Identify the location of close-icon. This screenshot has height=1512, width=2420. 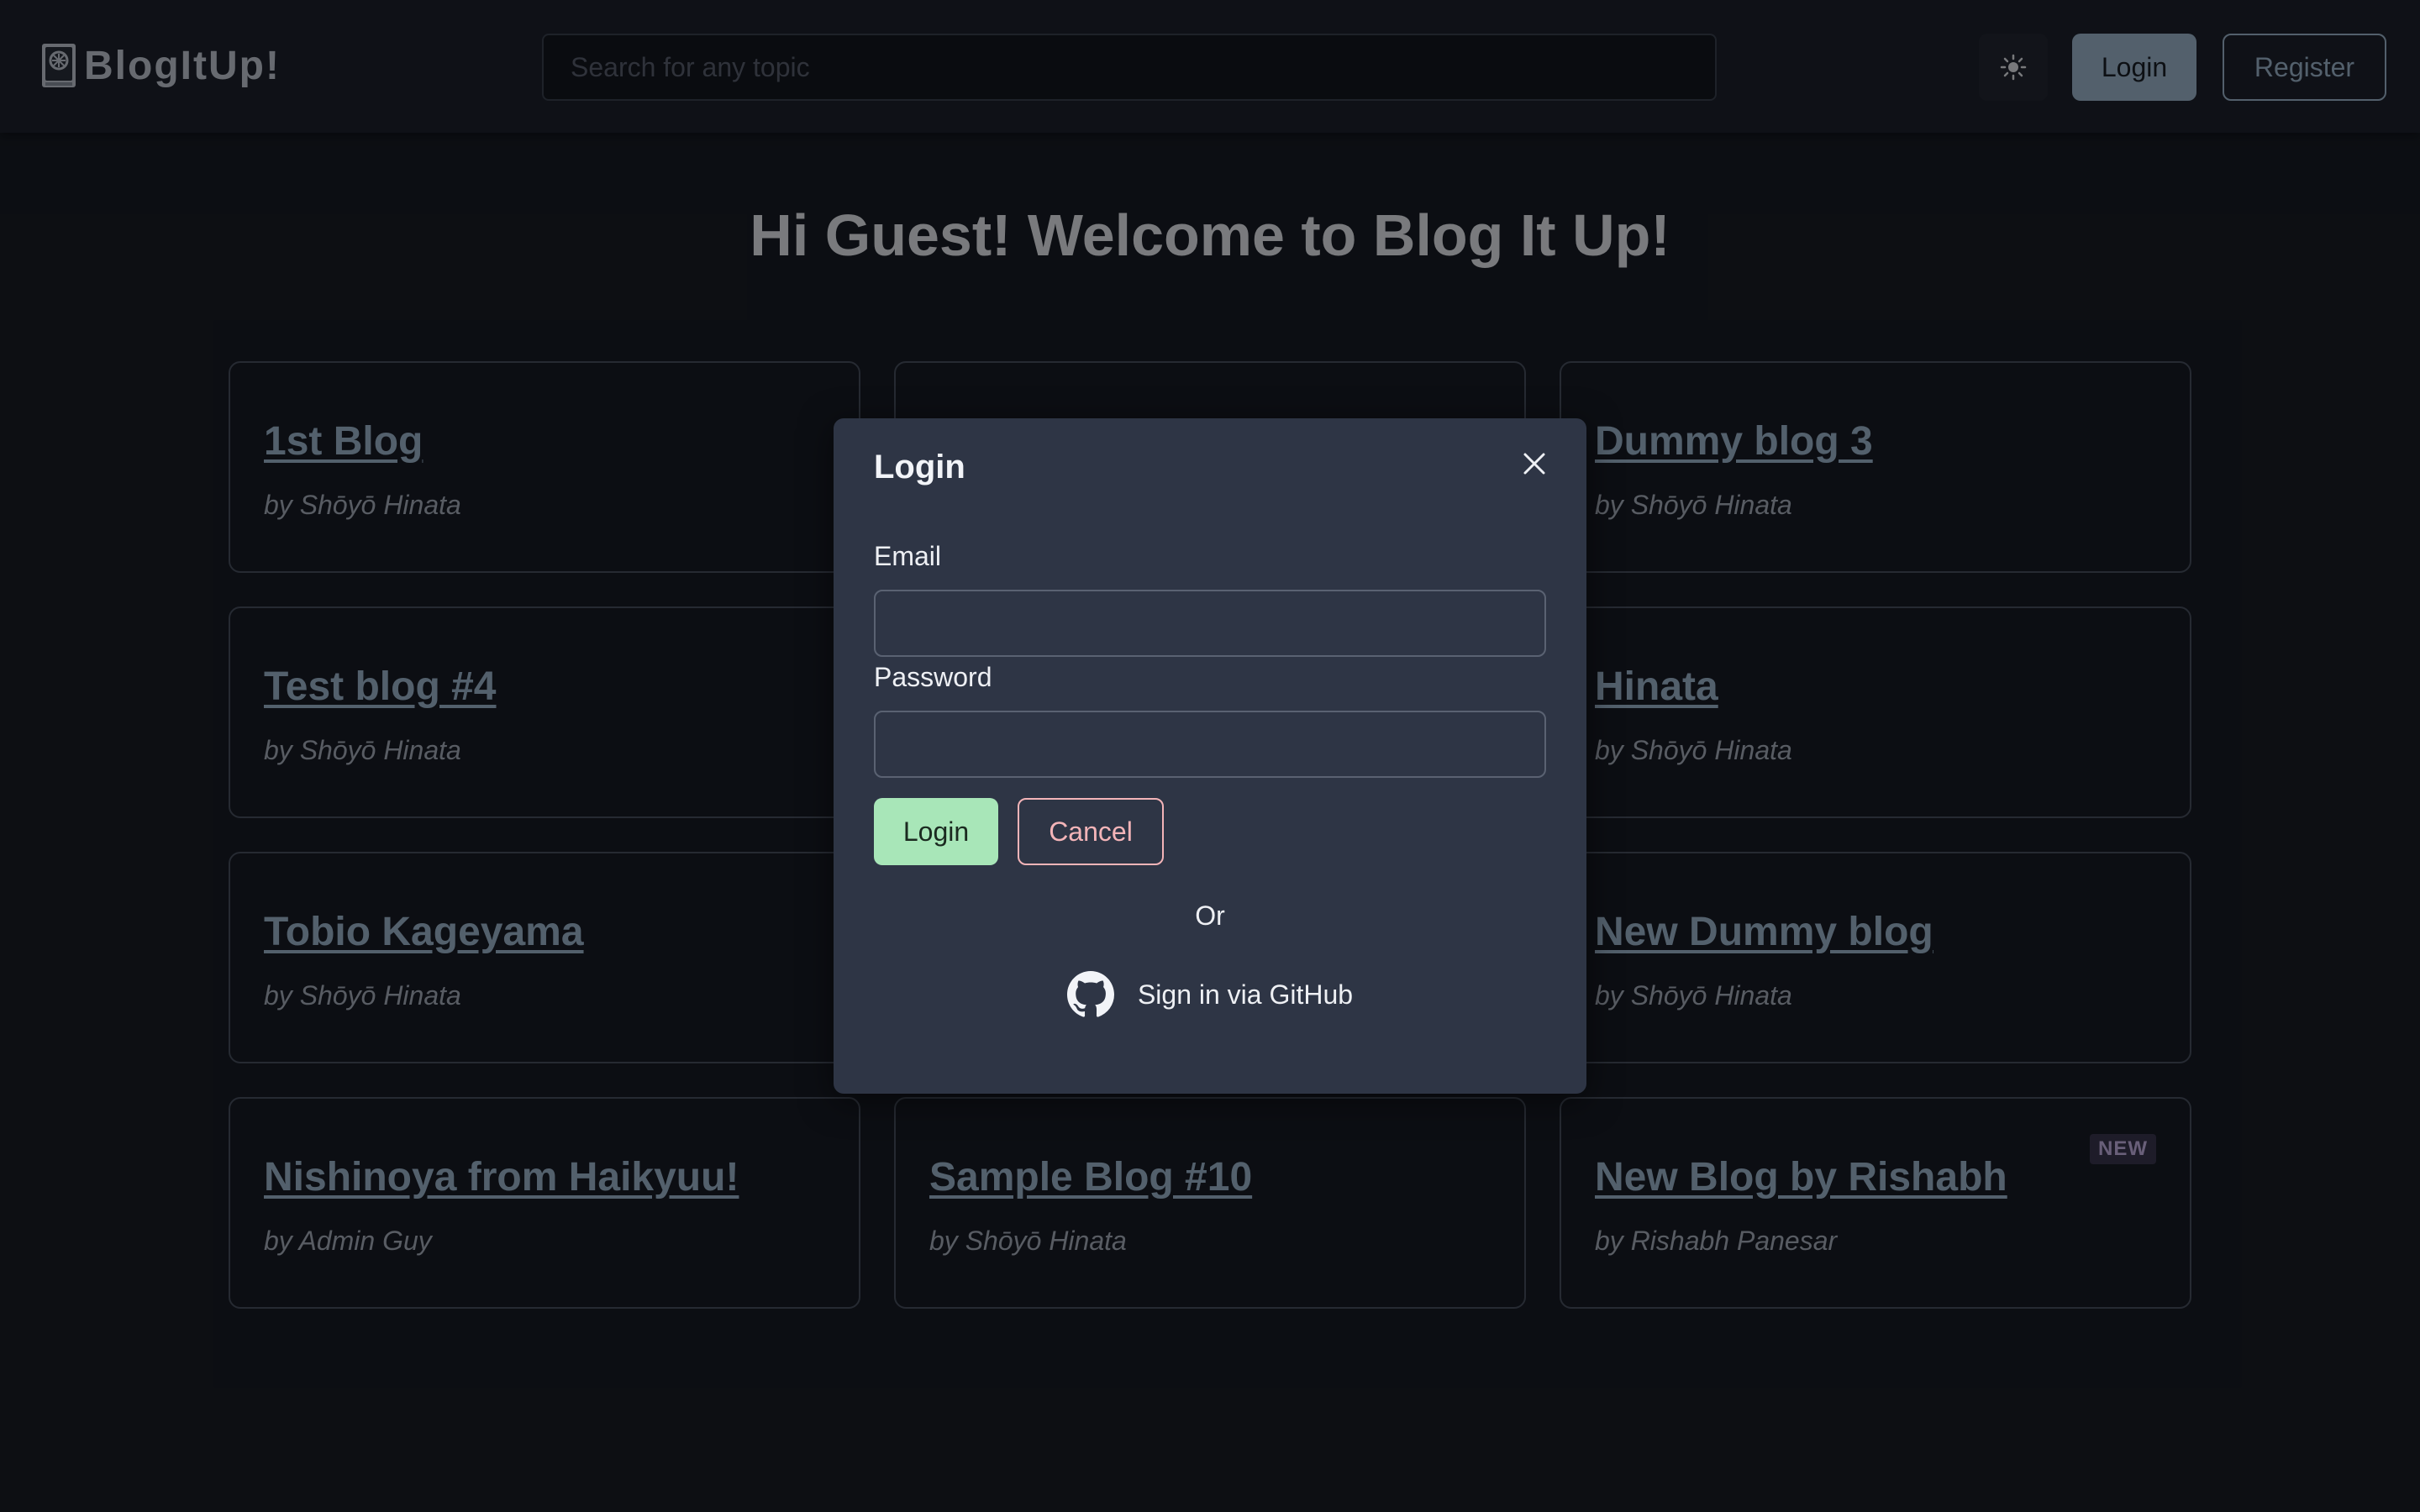
(1534, 464).